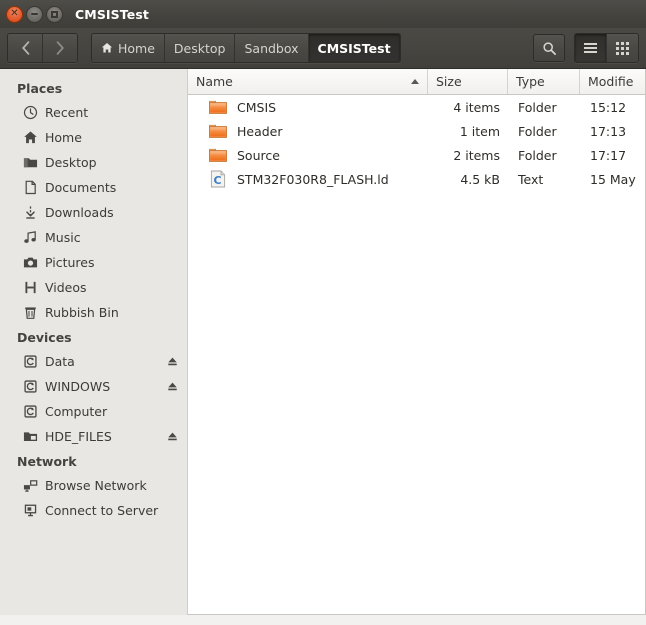 The width and height of the screenshot is (646, 625). I want to click on sidebar-item-downloads: Downloads, so click(93, 212).